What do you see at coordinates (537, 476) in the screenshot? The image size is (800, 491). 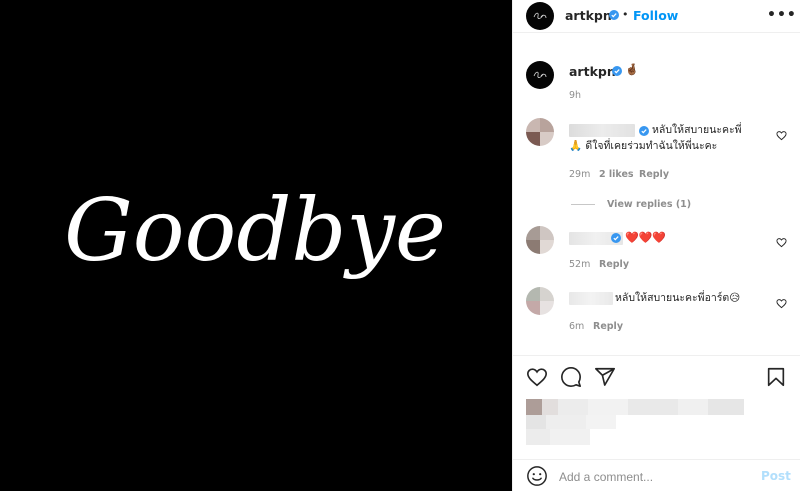 I see `emoji-icon` at bounding box center [537, 476].